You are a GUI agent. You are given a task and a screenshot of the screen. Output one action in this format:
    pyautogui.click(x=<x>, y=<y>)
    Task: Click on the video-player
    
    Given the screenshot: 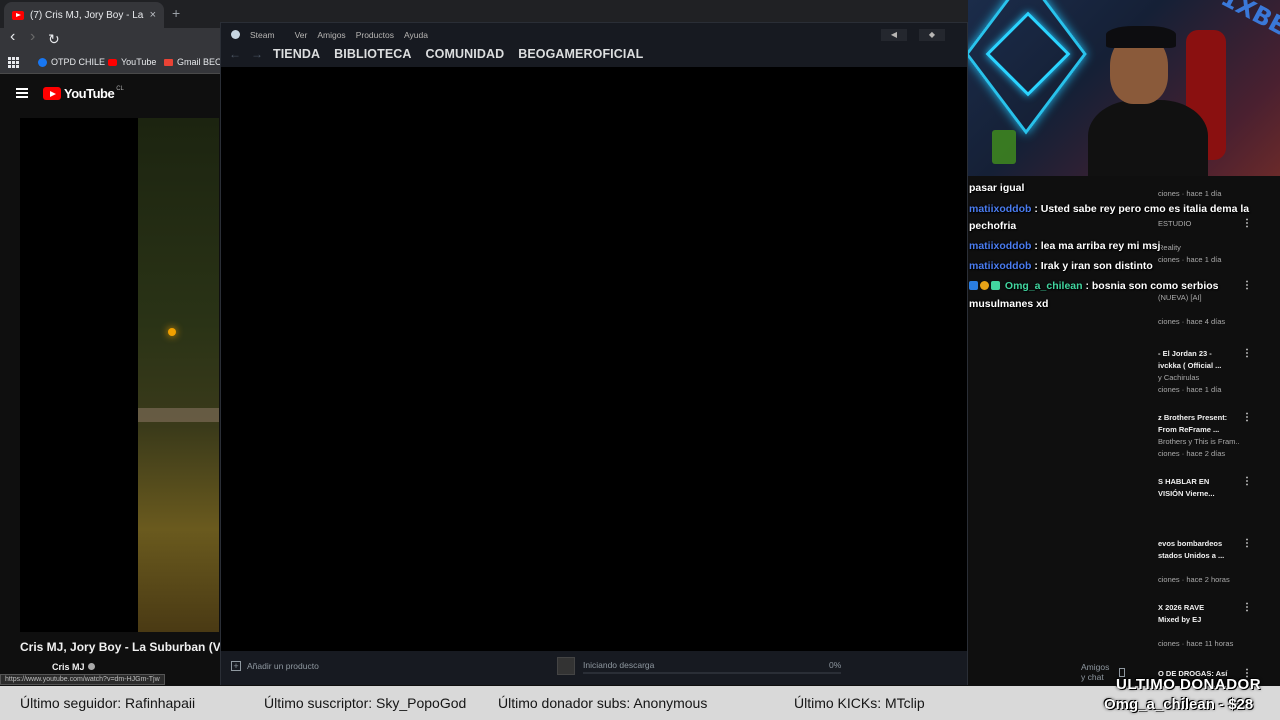 What is the action you would take?
    pyautogui.click(x=119, y=375)
    